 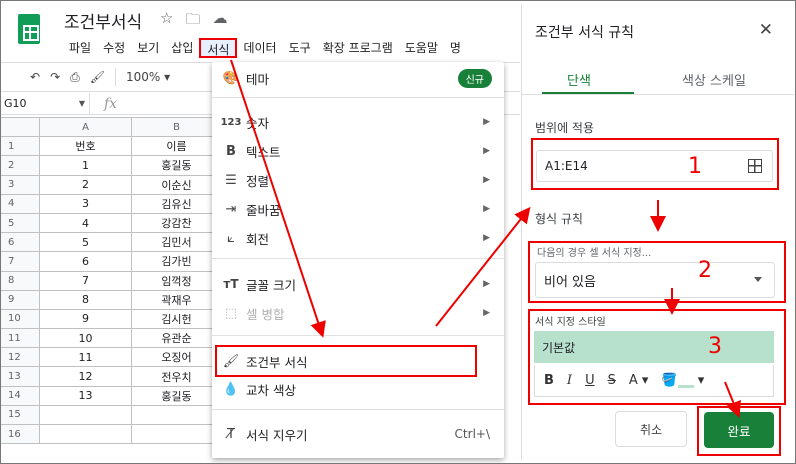 What do you see at coordinates (75, 77) in the screenshot?
I see `print-icon: ⎙` at bounding box center [75, 77].